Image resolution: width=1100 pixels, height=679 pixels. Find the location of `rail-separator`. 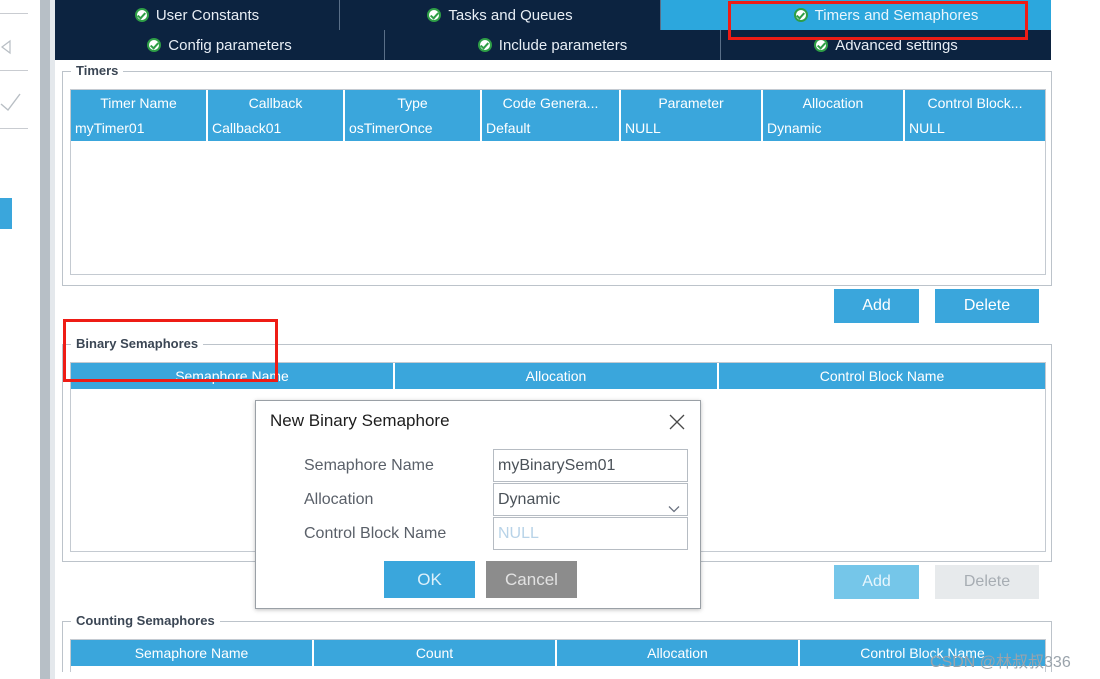

rail-separator is located at coordinates (45, 339).